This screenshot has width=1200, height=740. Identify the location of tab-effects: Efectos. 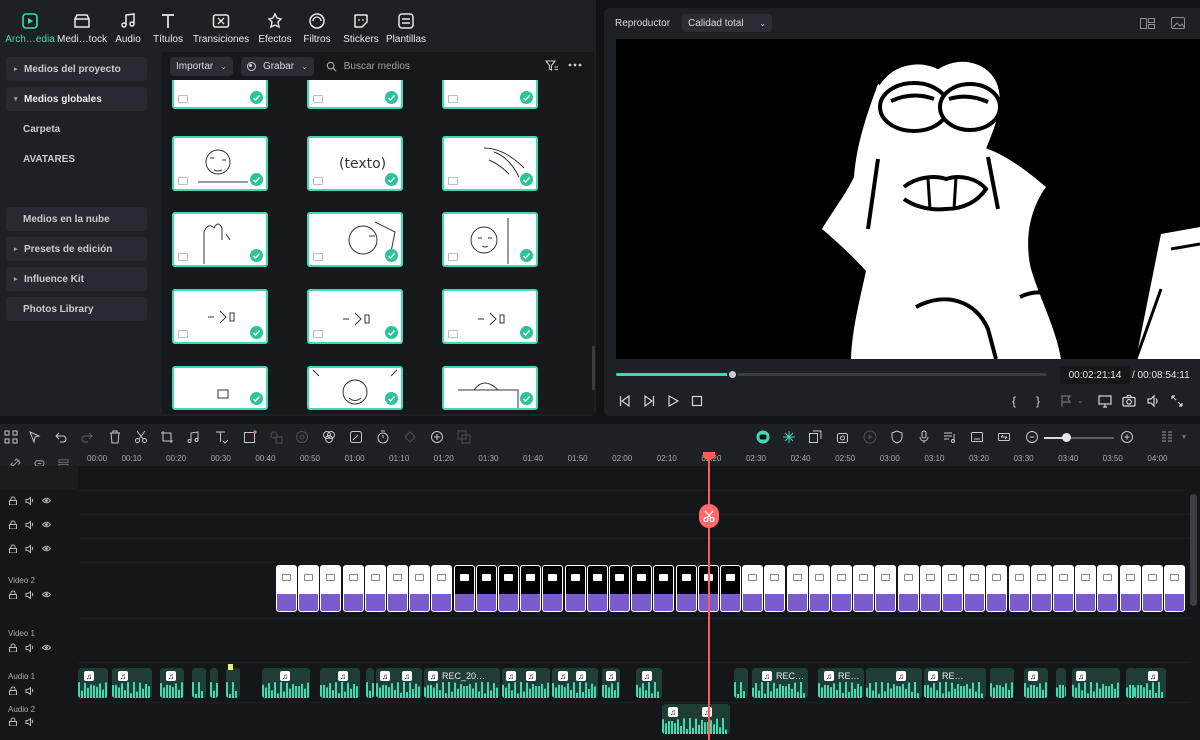
(275, 26).